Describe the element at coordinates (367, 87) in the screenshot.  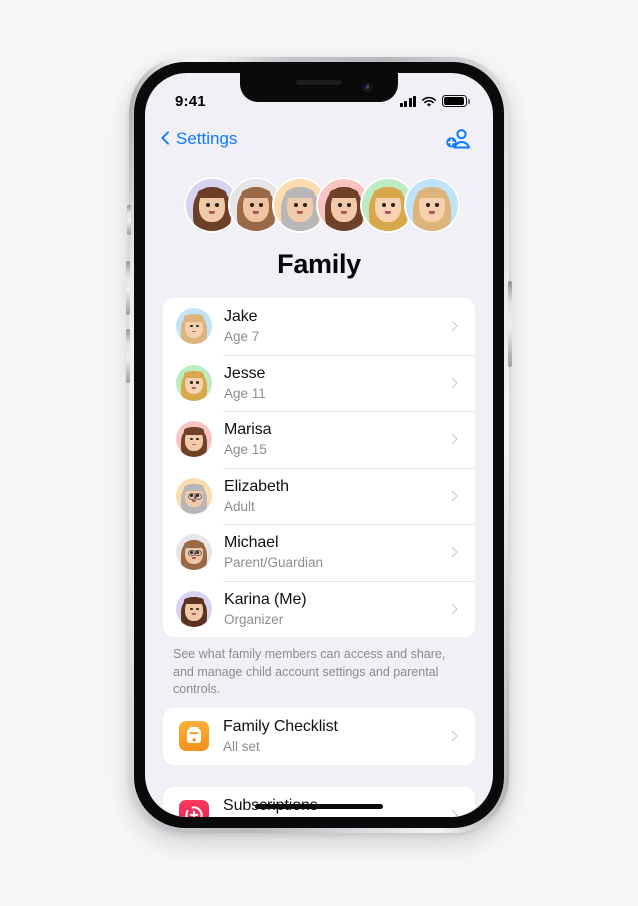
I see `front-camera-icon` at that location.